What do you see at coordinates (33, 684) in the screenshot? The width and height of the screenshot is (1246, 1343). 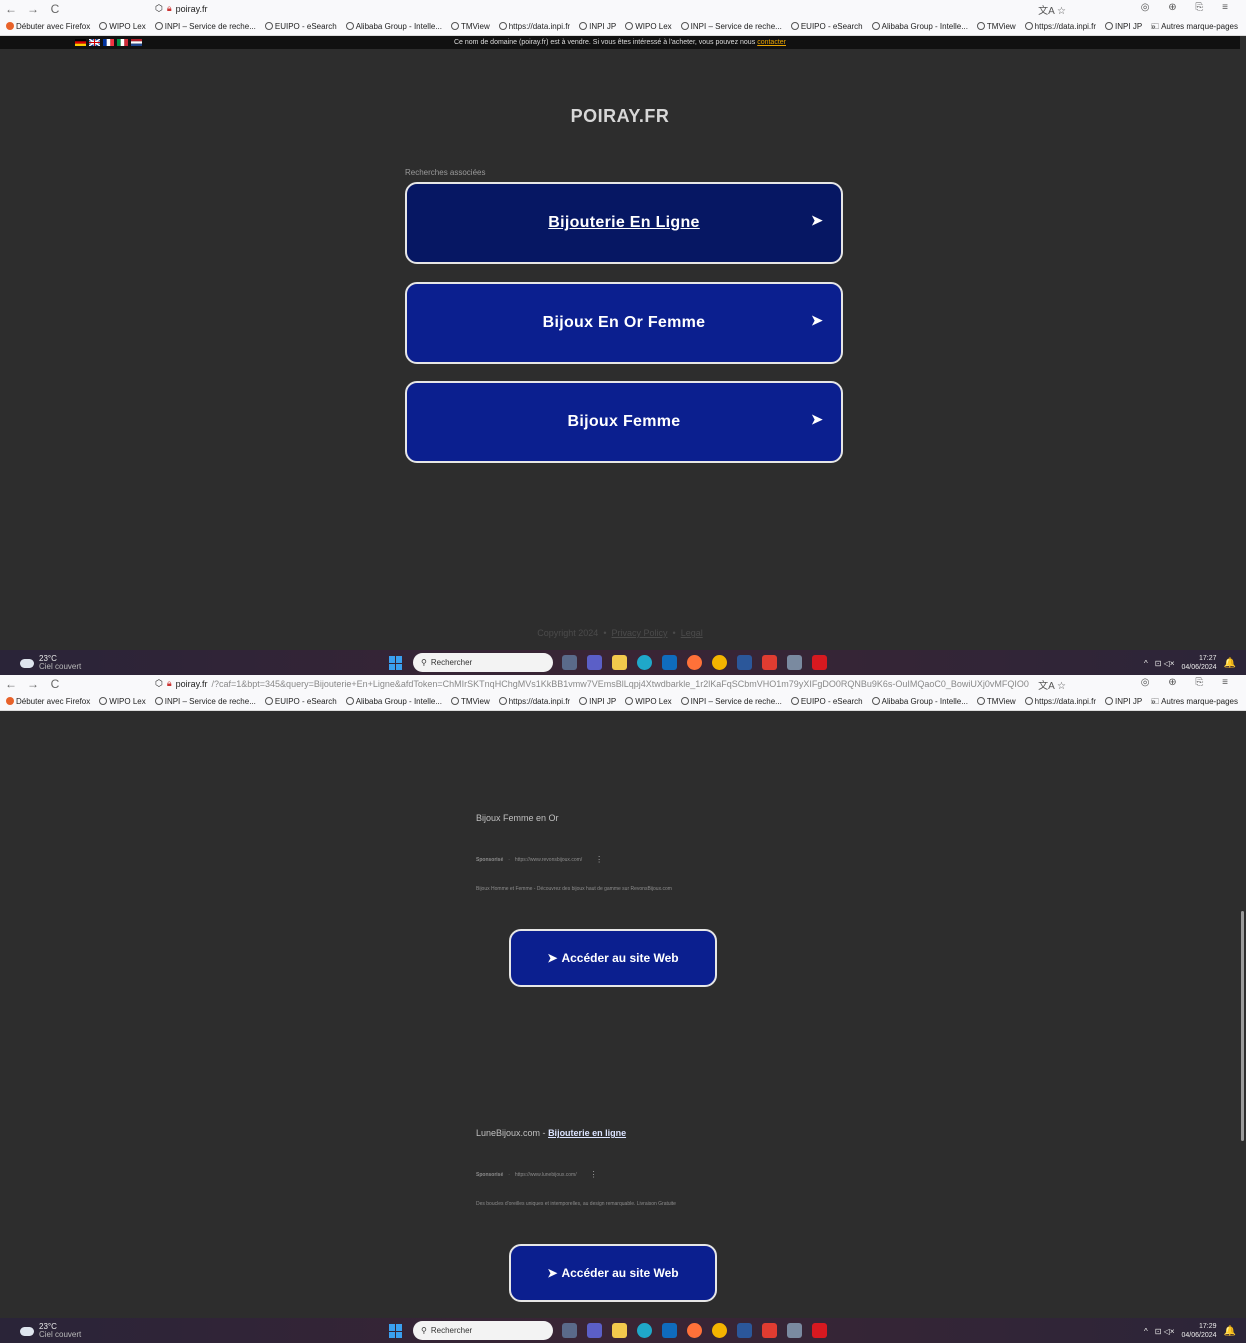 I see `forward-button: →` at bounding box center [33, 684].